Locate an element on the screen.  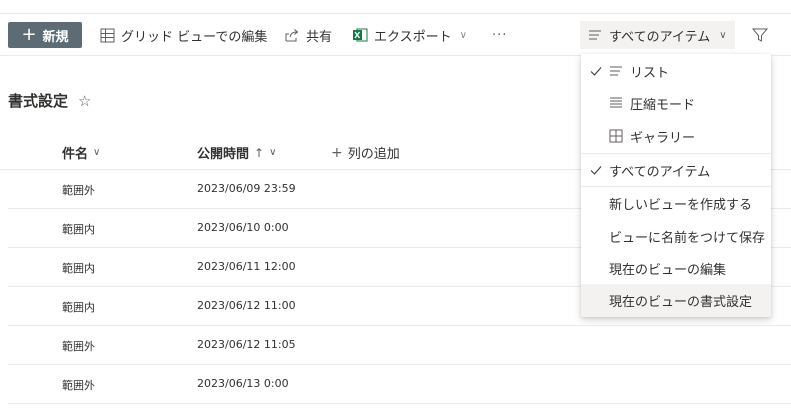
view-selector: すべてのアイテム ∨ is located at coordinates (657, 35).